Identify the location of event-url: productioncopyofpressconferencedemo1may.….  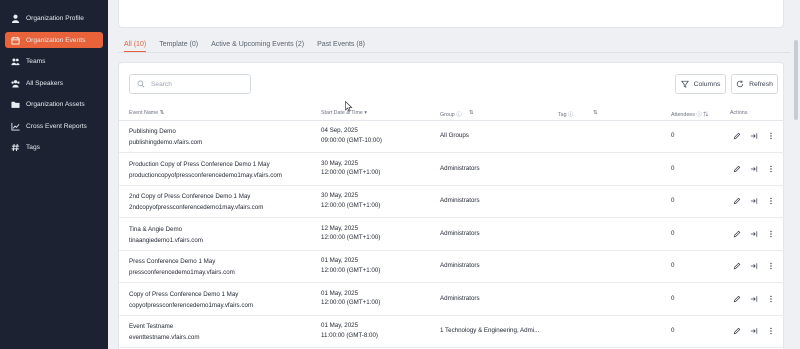
(205, 175).